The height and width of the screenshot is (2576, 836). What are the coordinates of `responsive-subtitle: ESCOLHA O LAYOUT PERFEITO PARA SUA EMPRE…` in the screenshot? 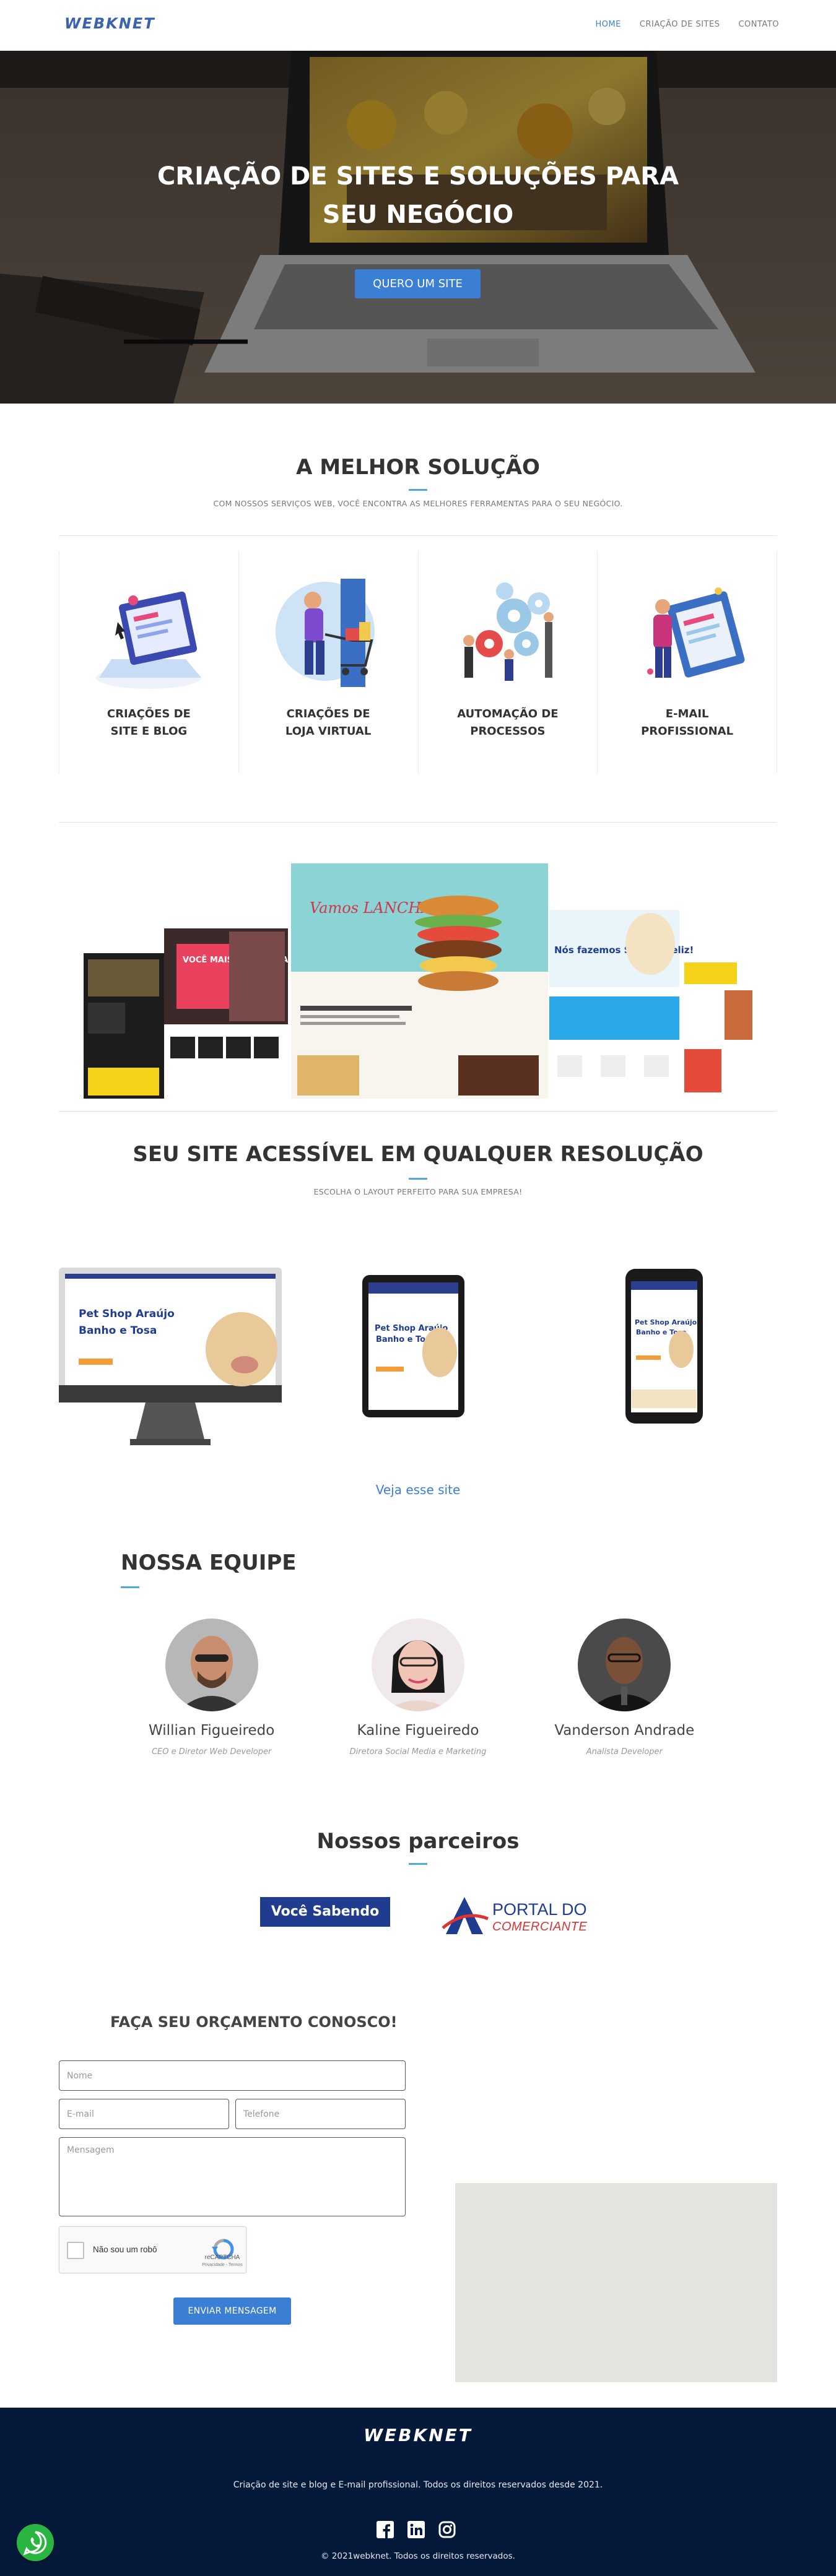 It's located at (418, 1191).